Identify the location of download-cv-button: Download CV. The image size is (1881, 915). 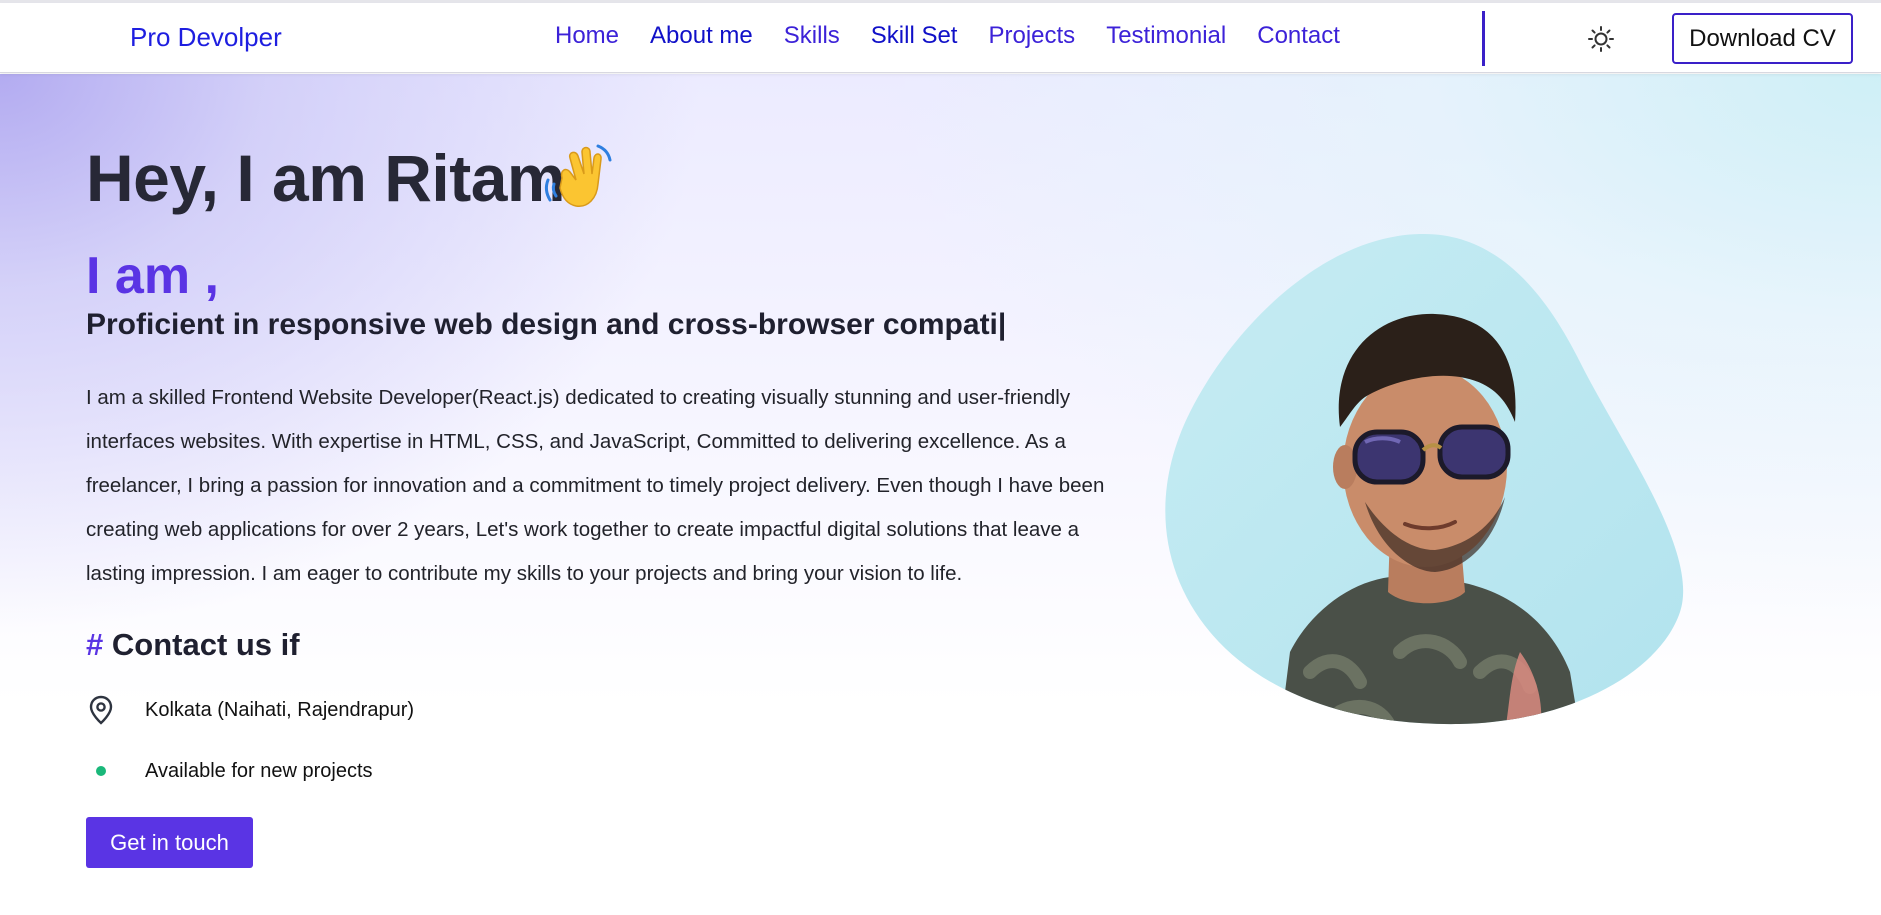
(1762, 38).